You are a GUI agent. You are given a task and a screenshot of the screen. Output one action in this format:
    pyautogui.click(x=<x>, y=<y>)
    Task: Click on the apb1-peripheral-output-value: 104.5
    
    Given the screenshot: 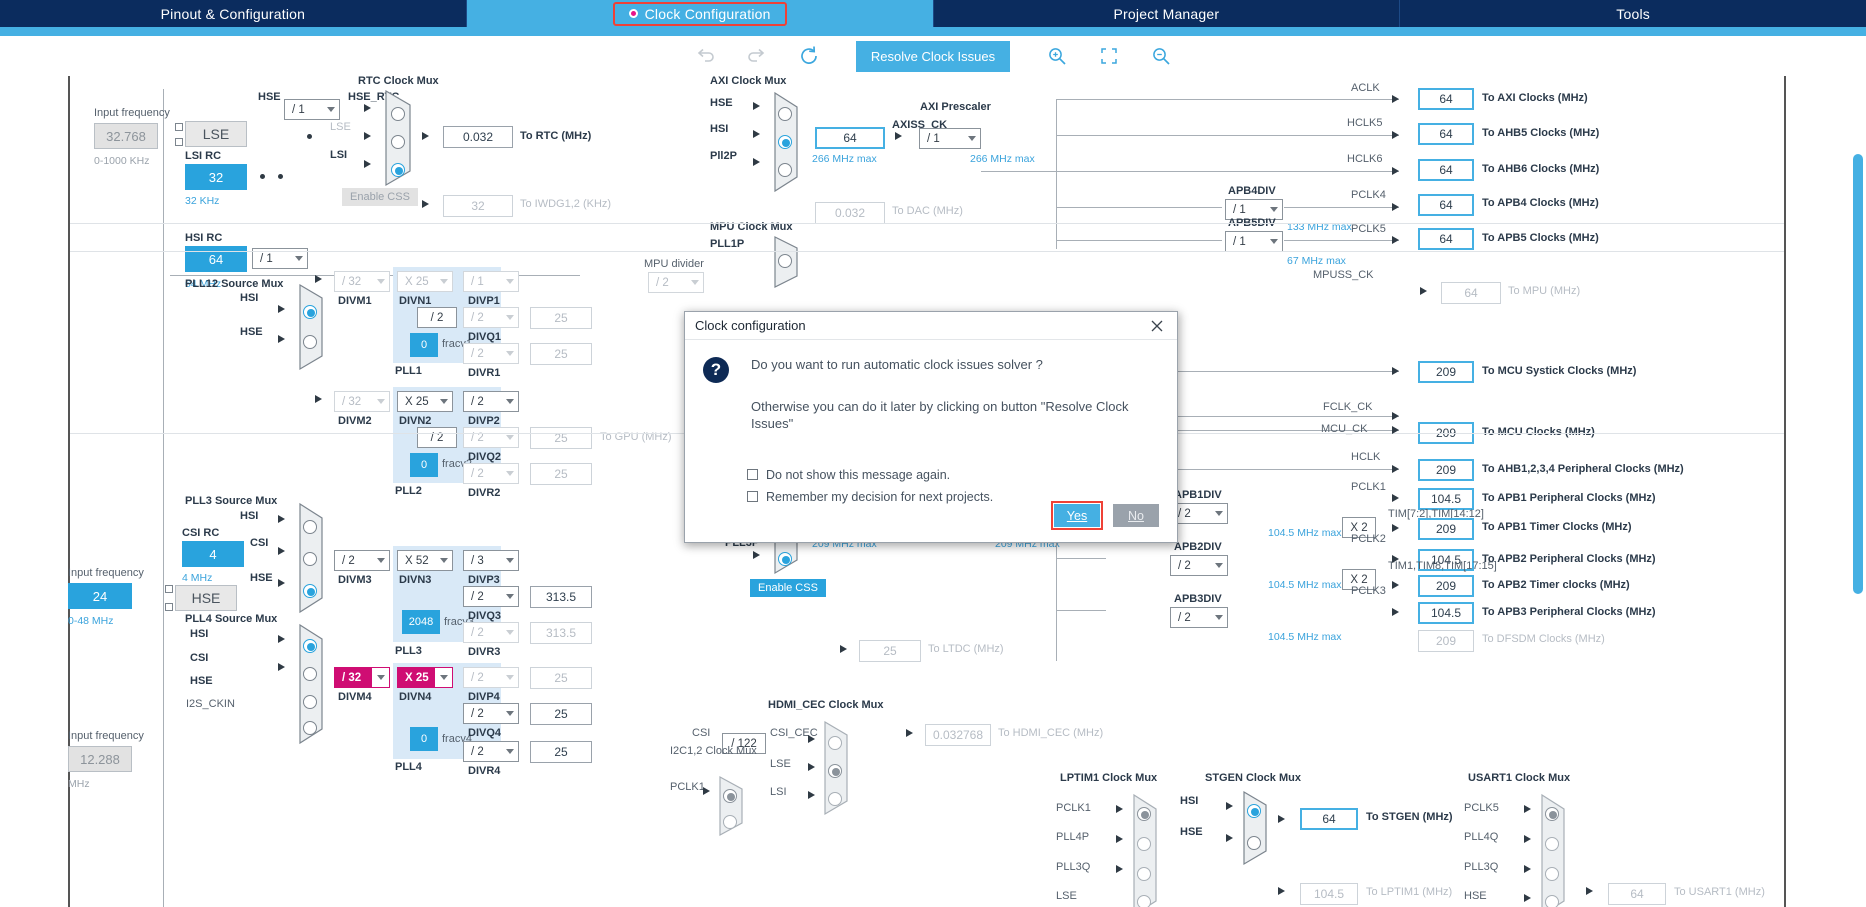 What is the action you would take?
    pyautogui.click(x=1446, y=499)
    